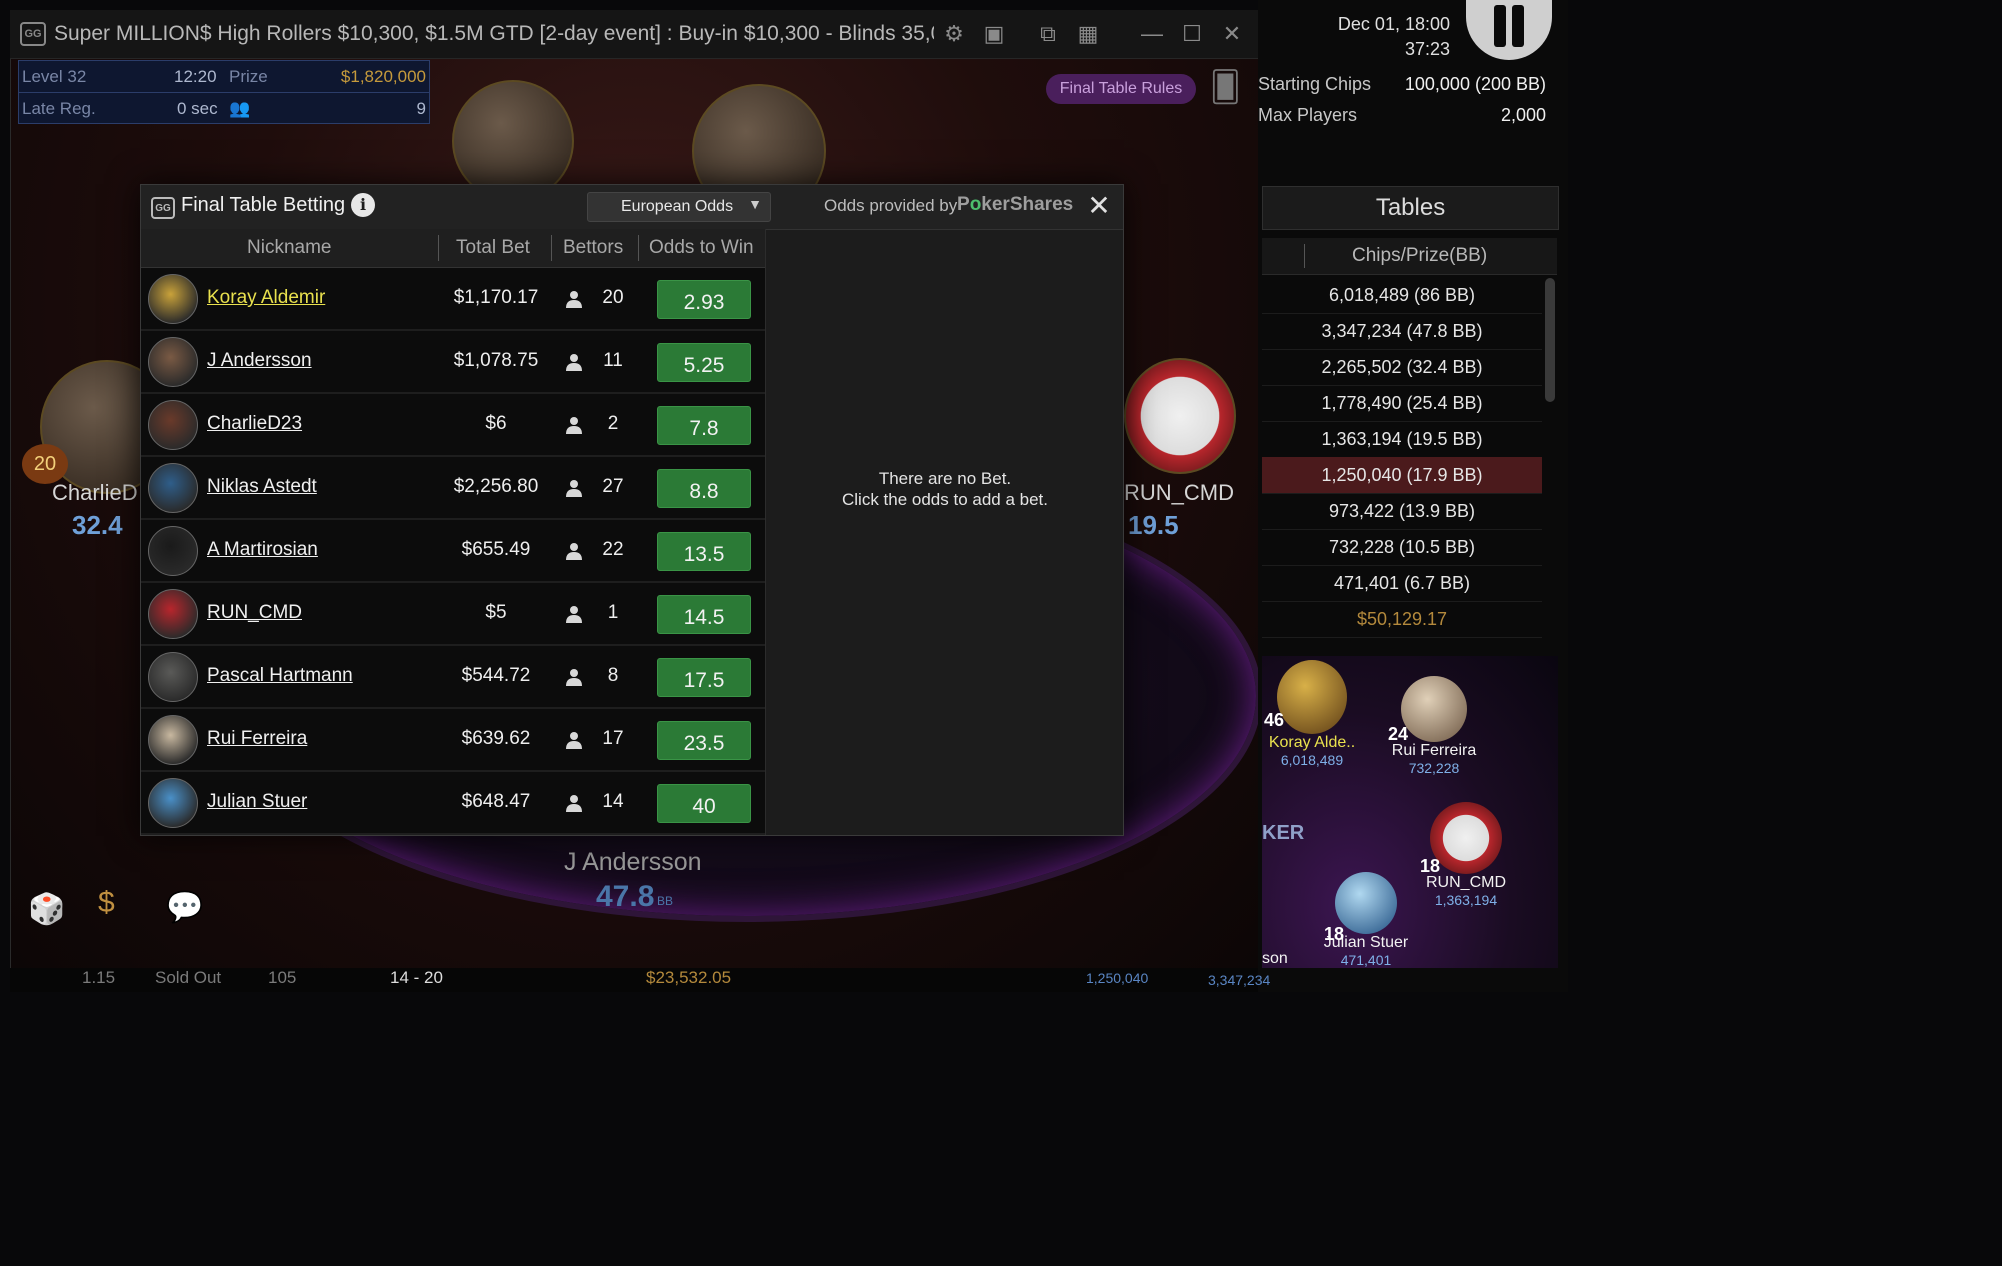 This screenshot has width=2002, height=1266. What do you see at coordinates (704, 803) in the screenshot?
I see `odds-to-win-button: 40` at bounding box center [704, 803].